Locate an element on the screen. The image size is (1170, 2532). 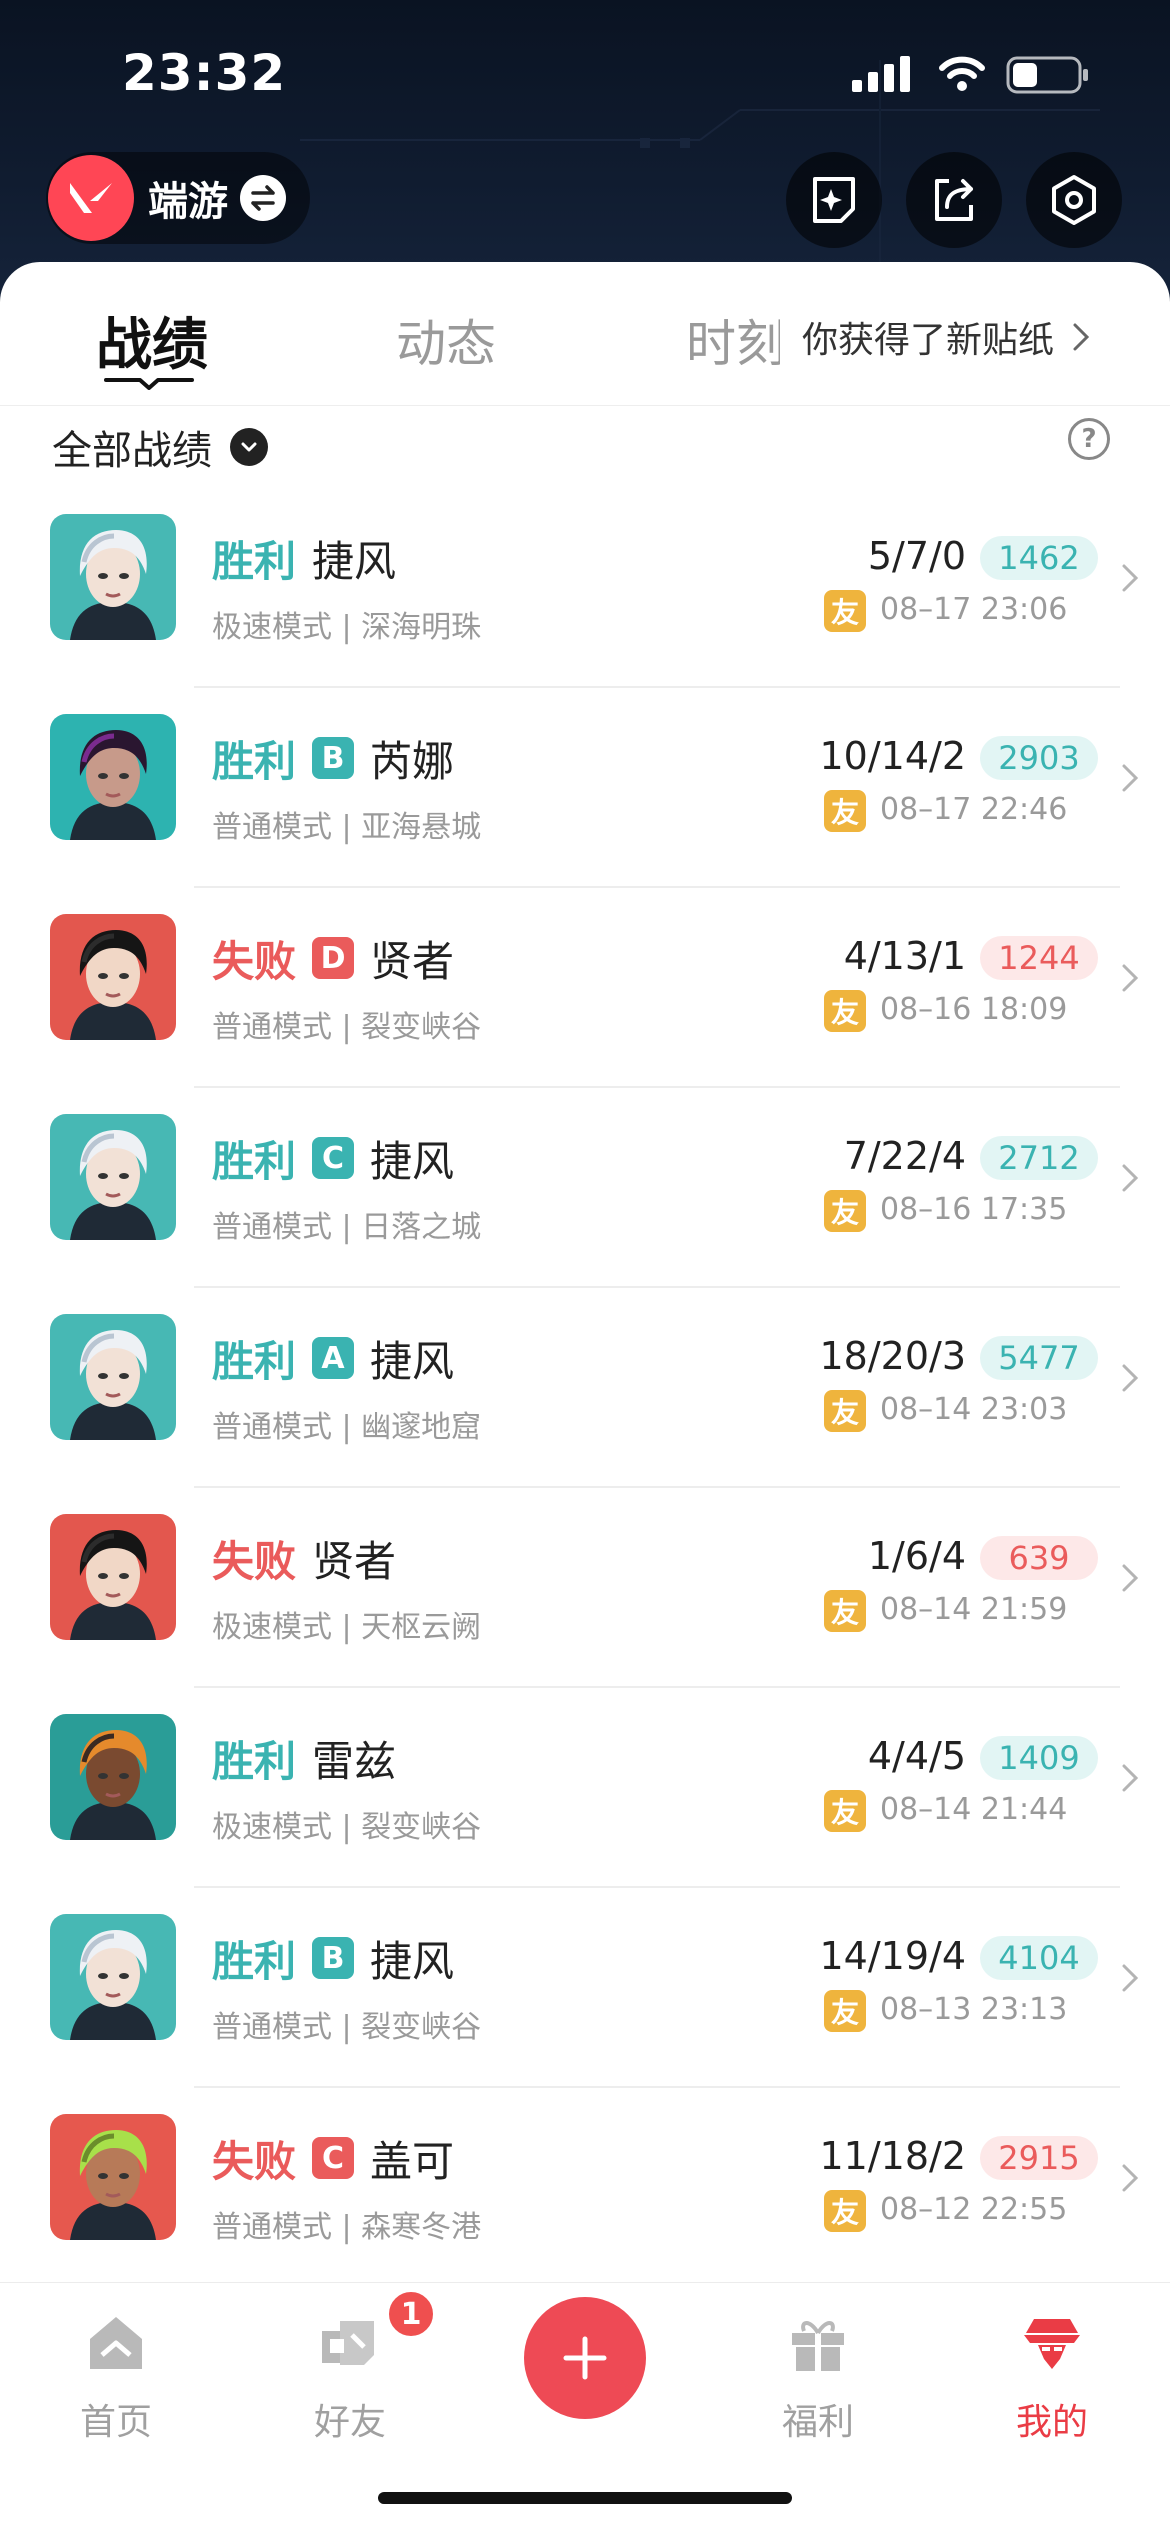
match-title: 胜利 B 芮娜 is located at coordinates (333, 758).